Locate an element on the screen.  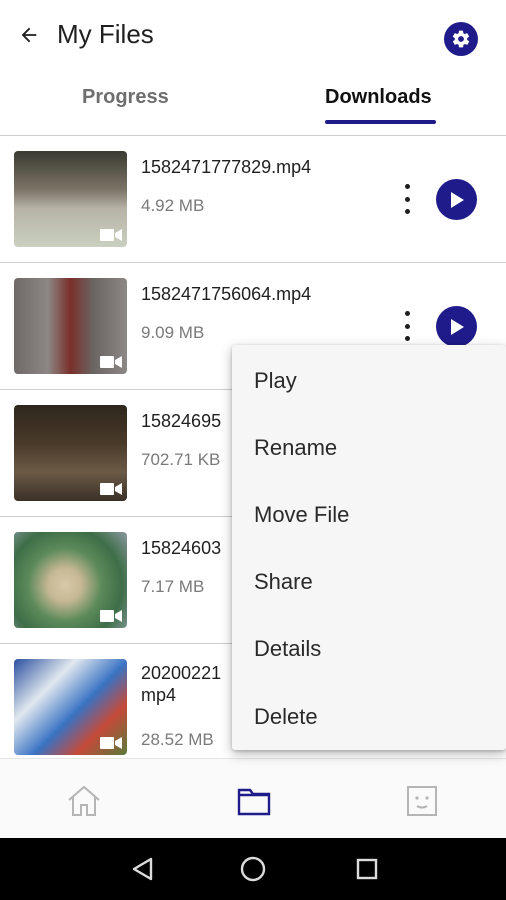
triangle-back-icon is located at coordinates (142, 869).